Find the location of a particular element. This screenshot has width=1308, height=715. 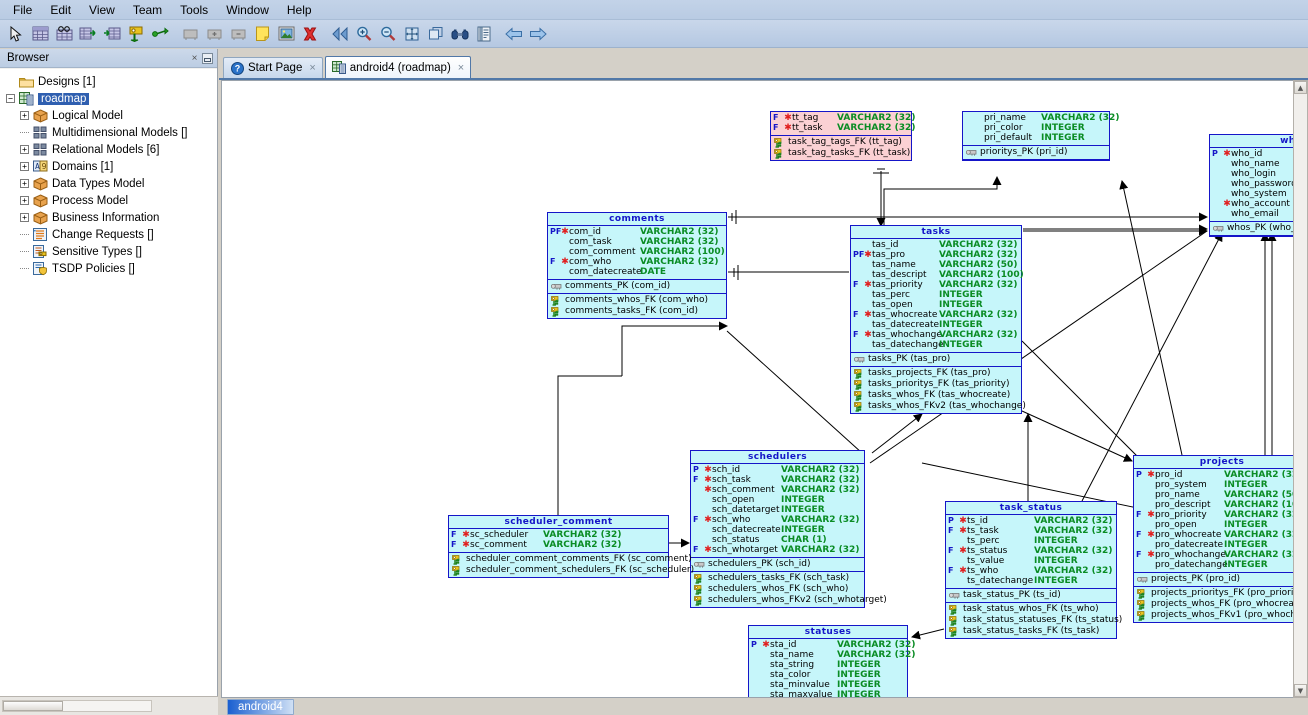

er-primary-key: schedulers_PK (sch_id) is located at coordinates (777, 564).